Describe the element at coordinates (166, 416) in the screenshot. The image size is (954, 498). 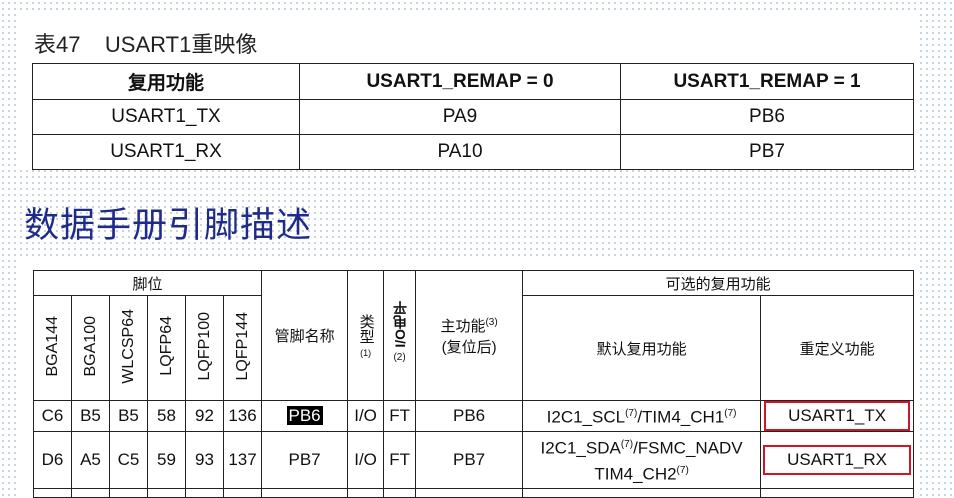
I see `pkg-cell: 58` at that location.